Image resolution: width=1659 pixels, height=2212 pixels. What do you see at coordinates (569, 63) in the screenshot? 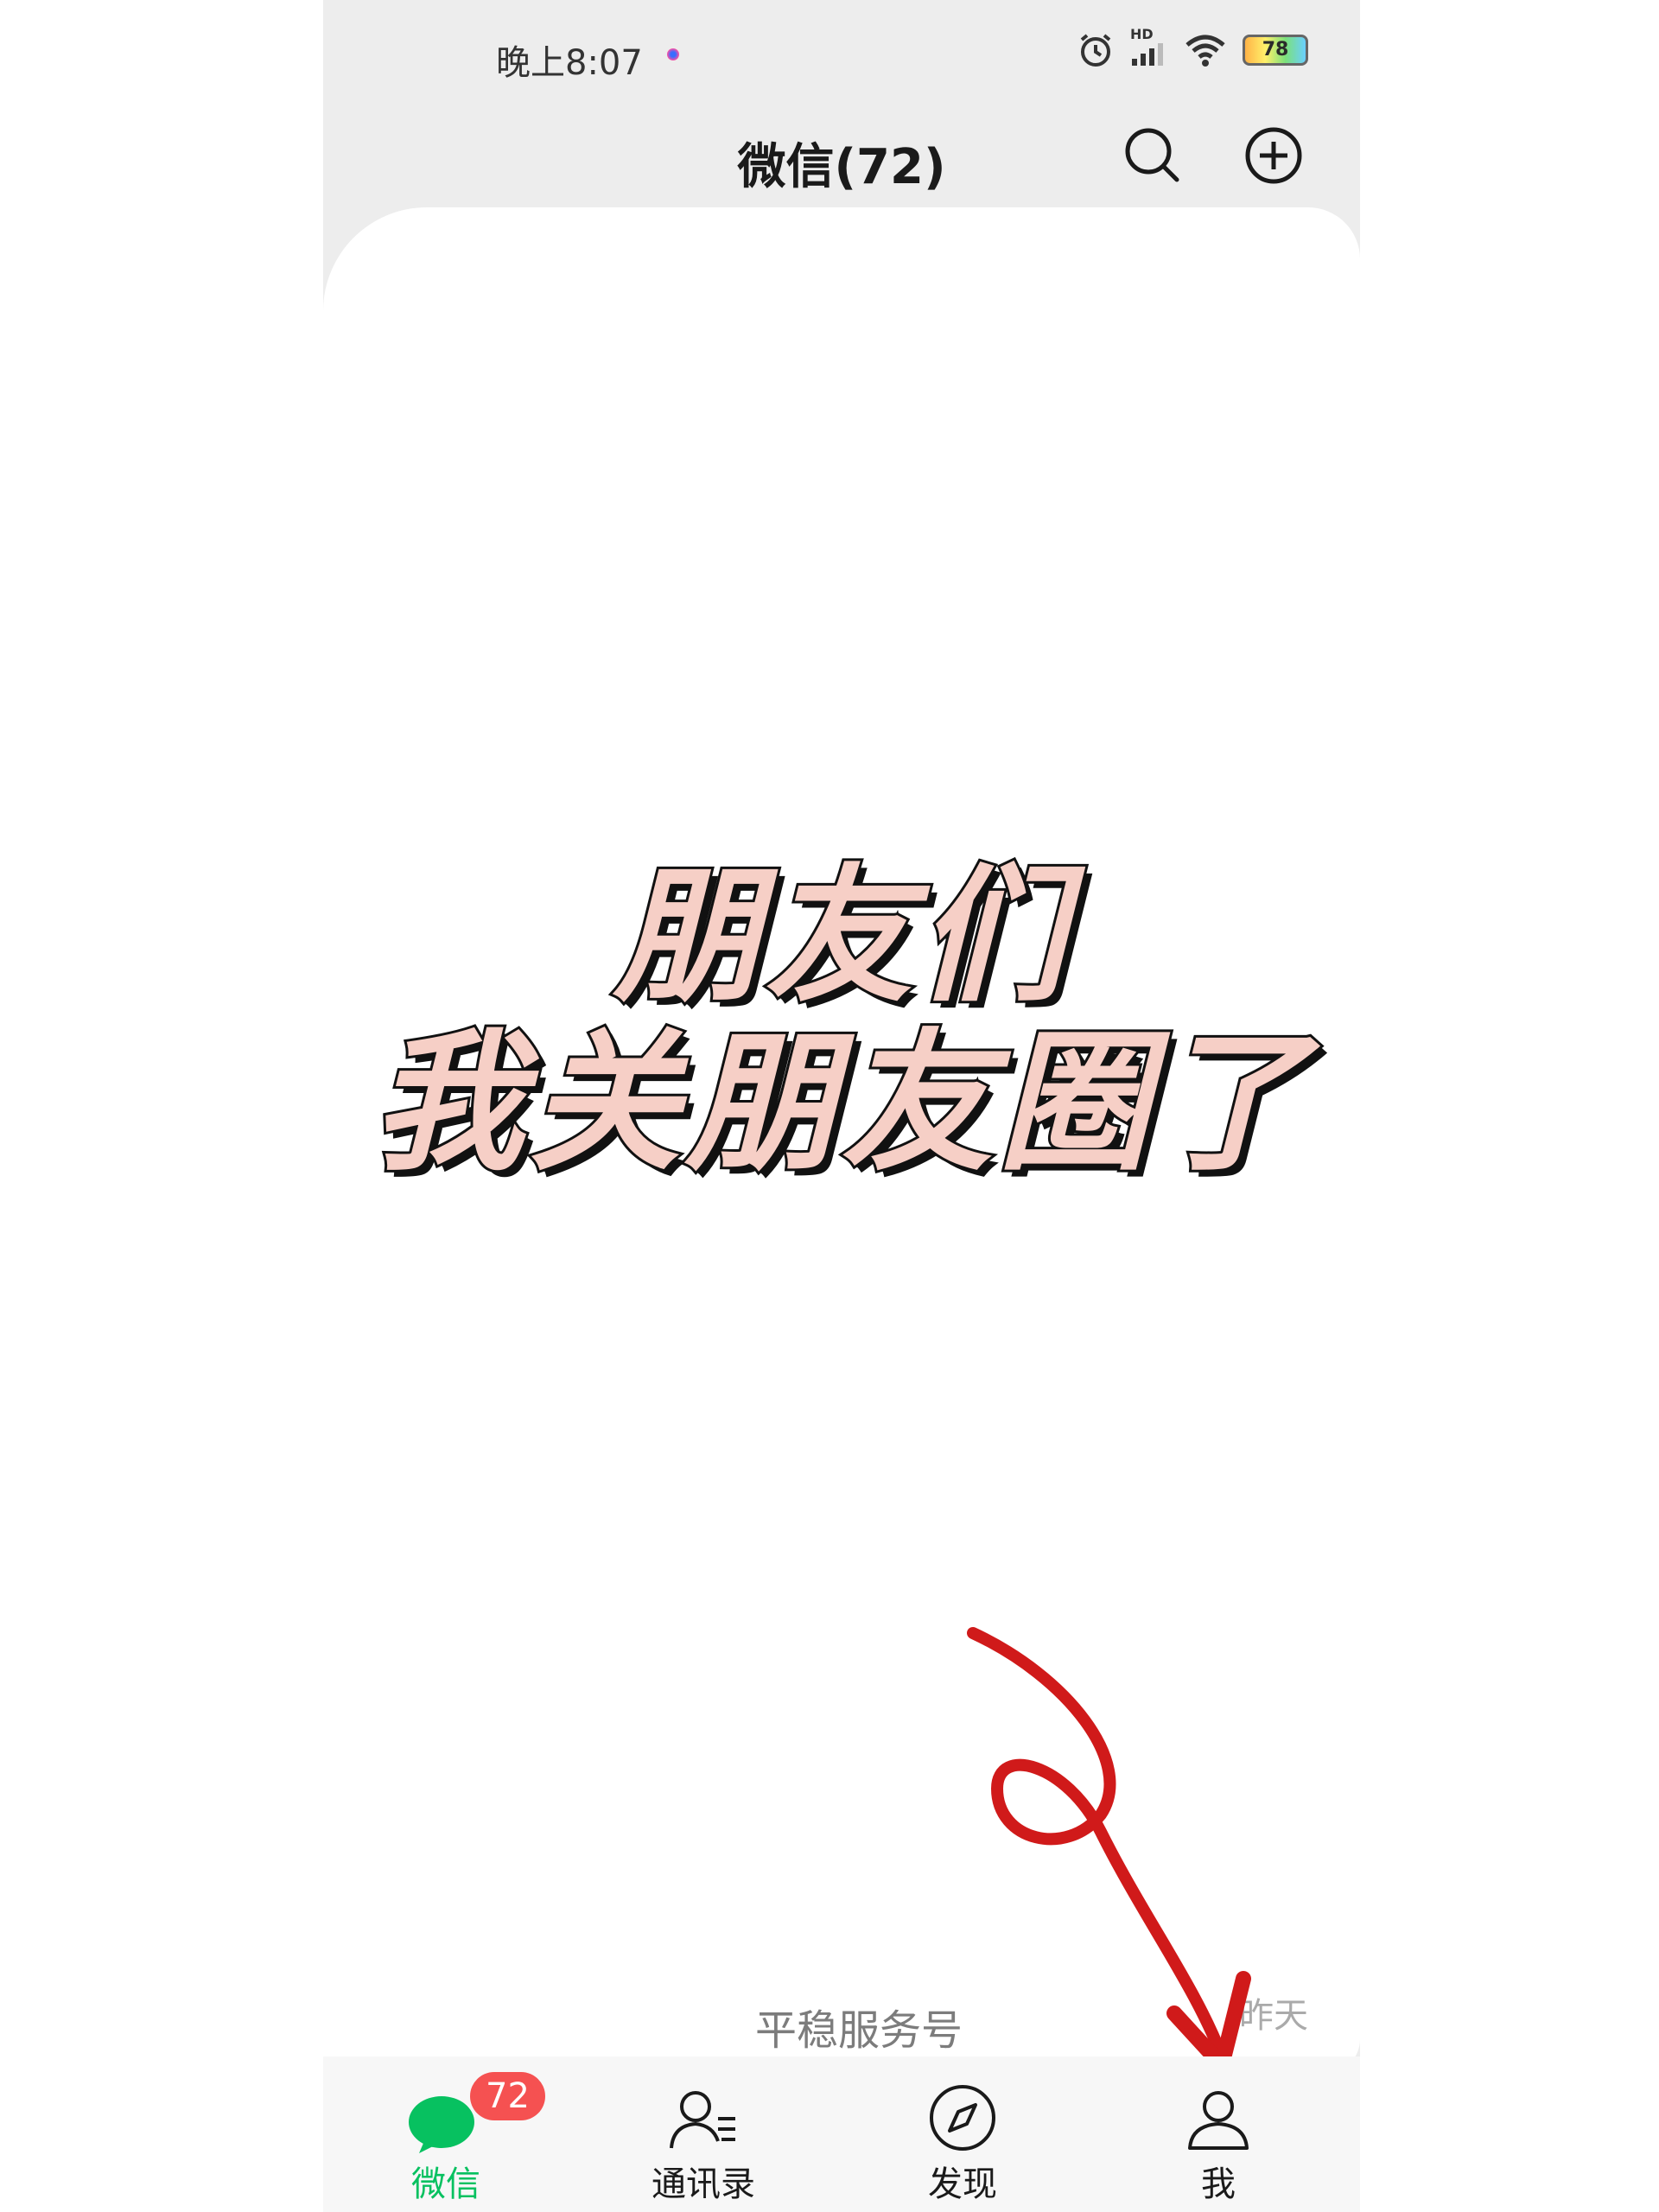
I see `status-time: 晚上8:07` at bounding box center [569, 63].